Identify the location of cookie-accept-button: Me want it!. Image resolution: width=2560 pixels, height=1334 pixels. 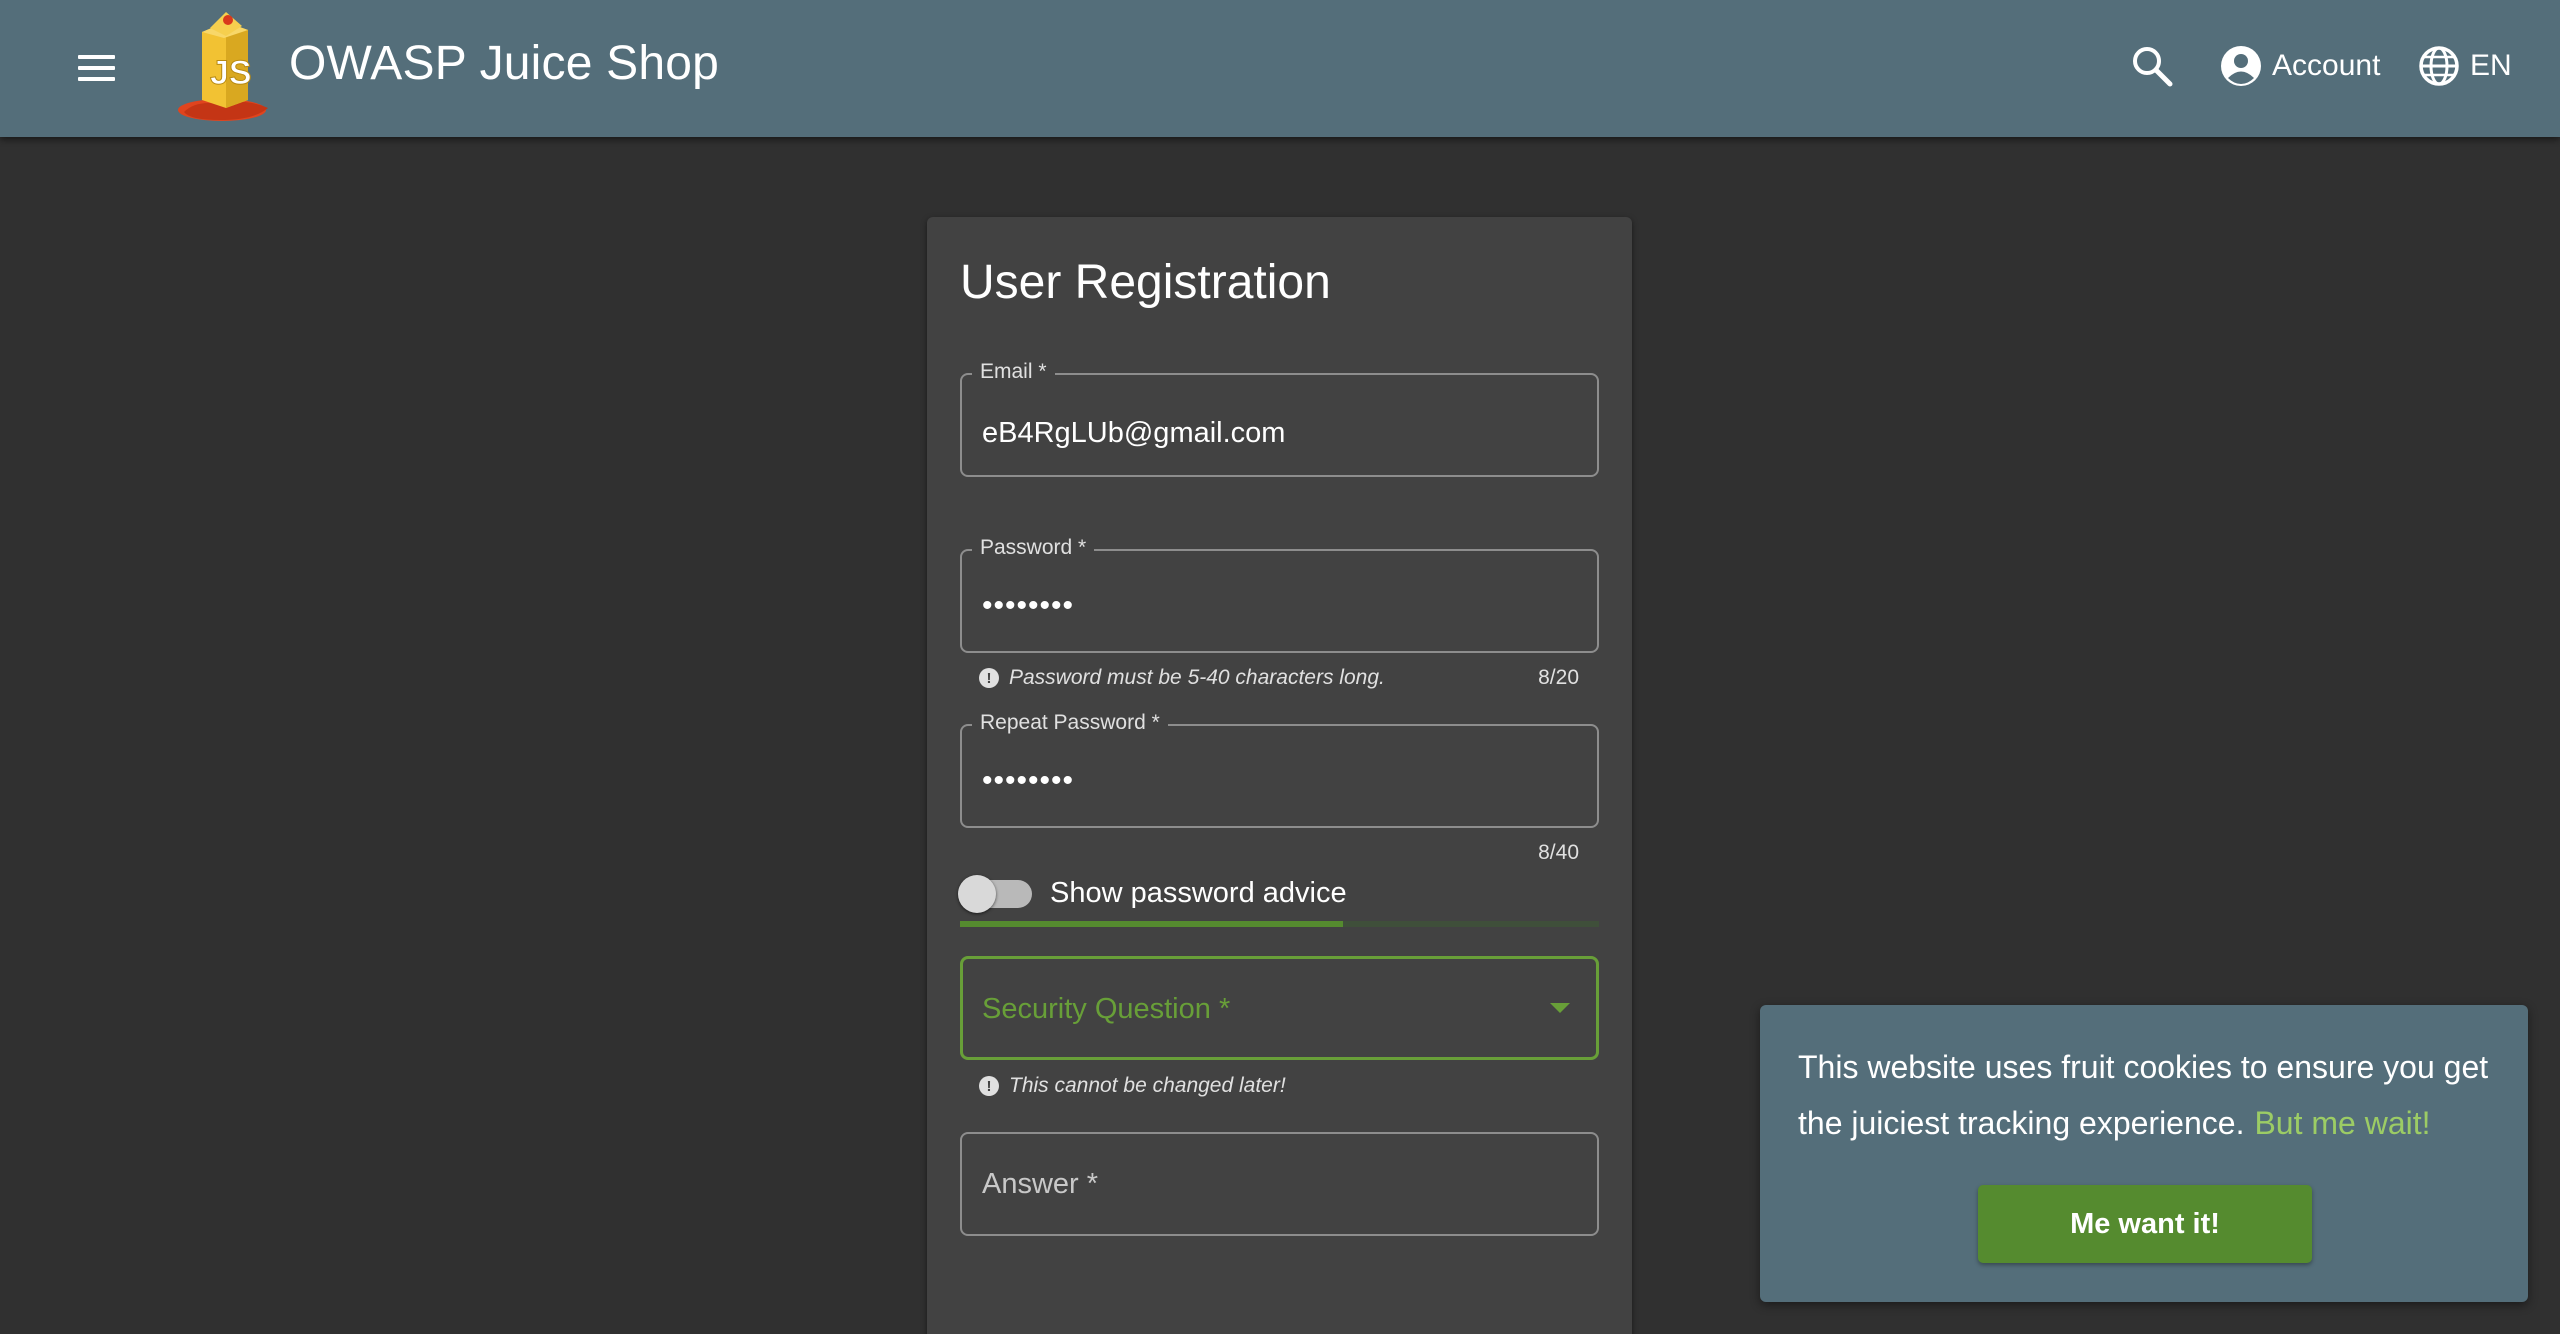
(2145, 1224).